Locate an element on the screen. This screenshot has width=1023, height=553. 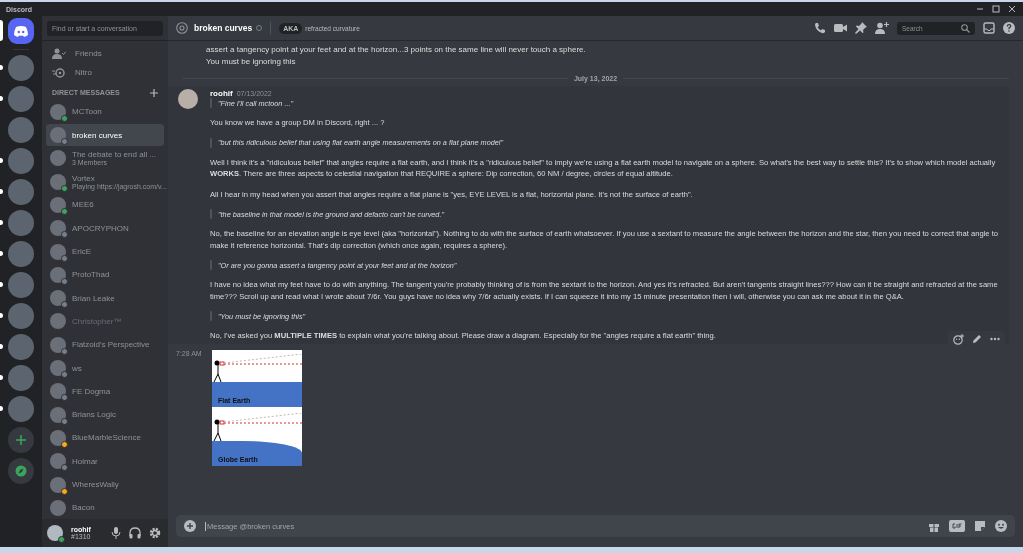
add-server-button is located at coordinates (21, 440).